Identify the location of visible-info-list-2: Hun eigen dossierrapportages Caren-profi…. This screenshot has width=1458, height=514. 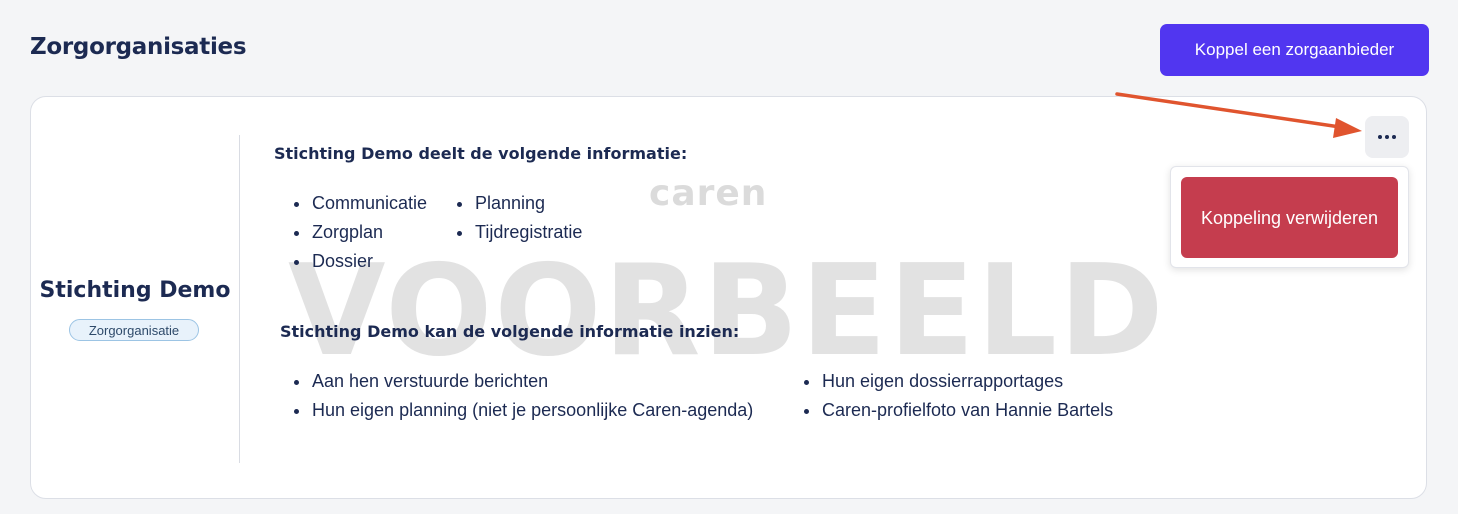
(956, 396).